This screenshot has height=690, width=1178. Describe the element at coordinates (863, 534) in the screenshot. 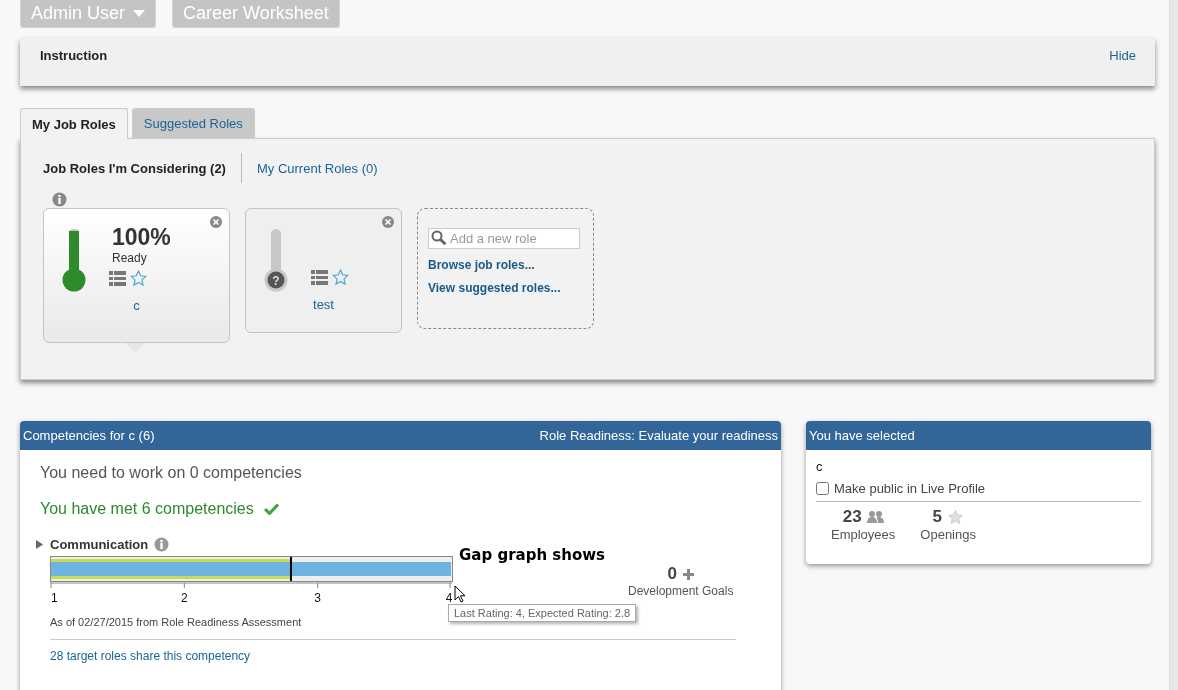

I see `stat-label: Employees` at that location.